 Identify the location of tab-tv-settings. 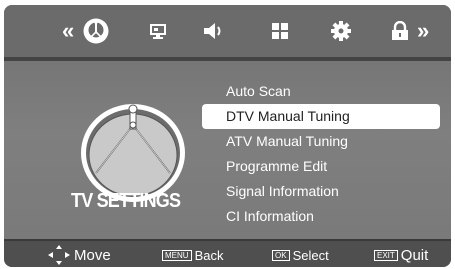
(96, 31).